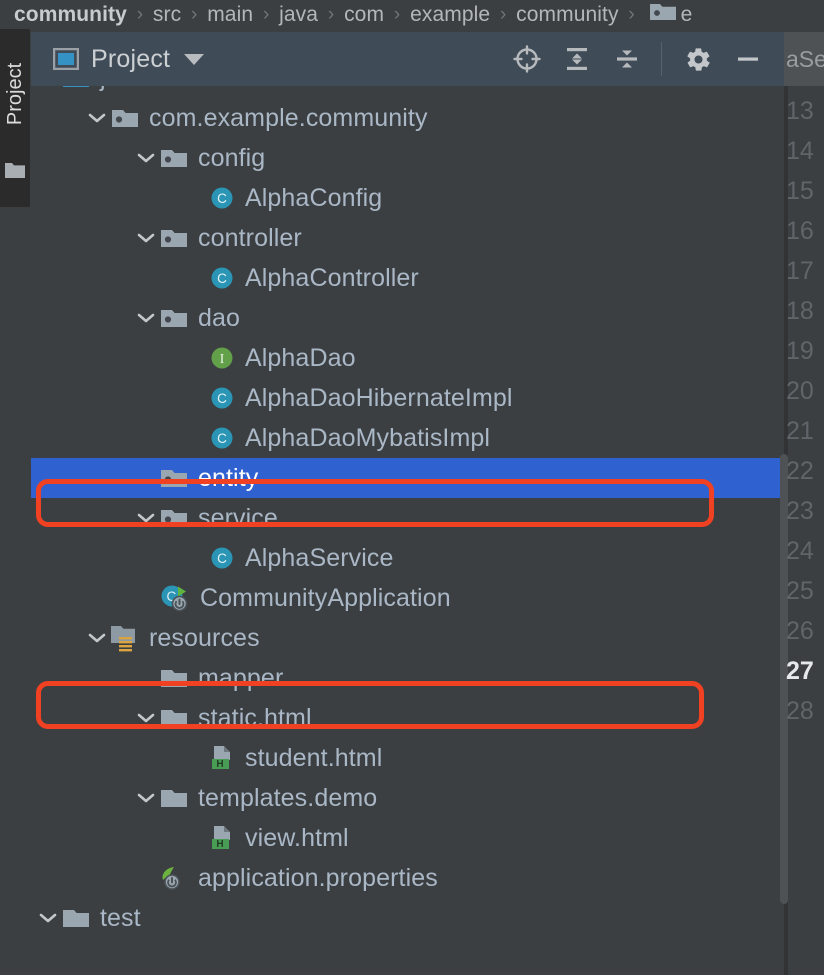 The image size is (824, 975). What do you see at coordinates (230, 15) in the screenshot?
I see `breadcrumb-item: main` at bounding box center [230, 15].